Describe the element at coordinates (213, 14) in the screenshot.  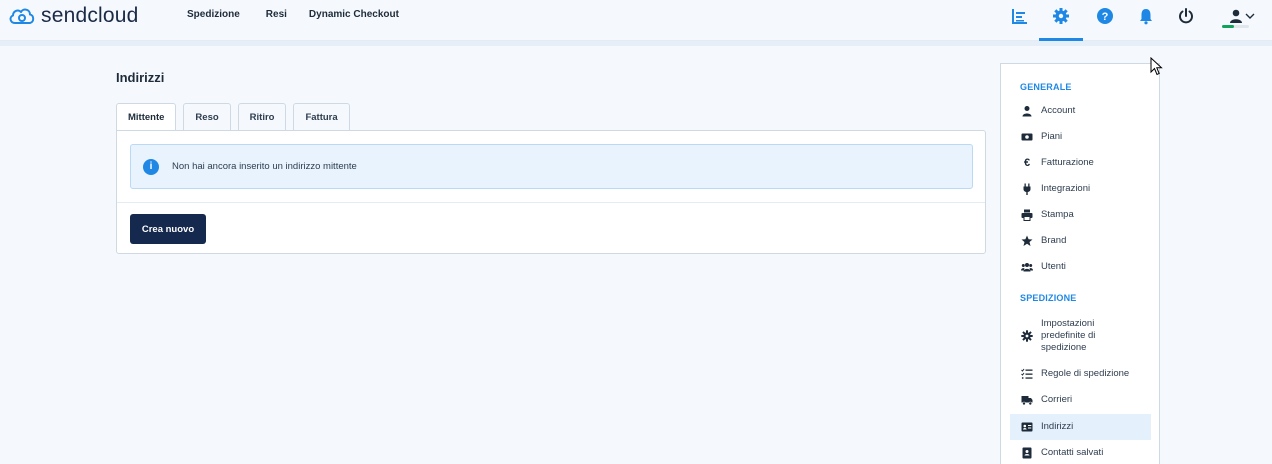
I see `nav-spedizione: Spedizione` at that location.